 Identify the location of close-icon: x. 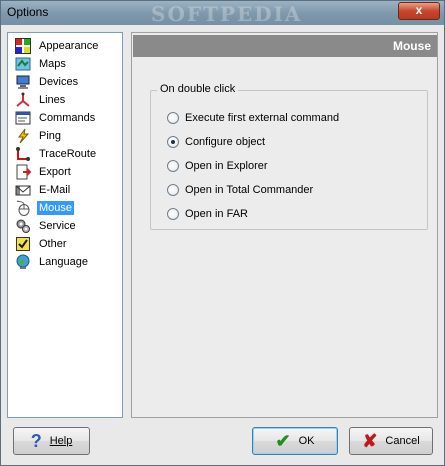
(419, 10).